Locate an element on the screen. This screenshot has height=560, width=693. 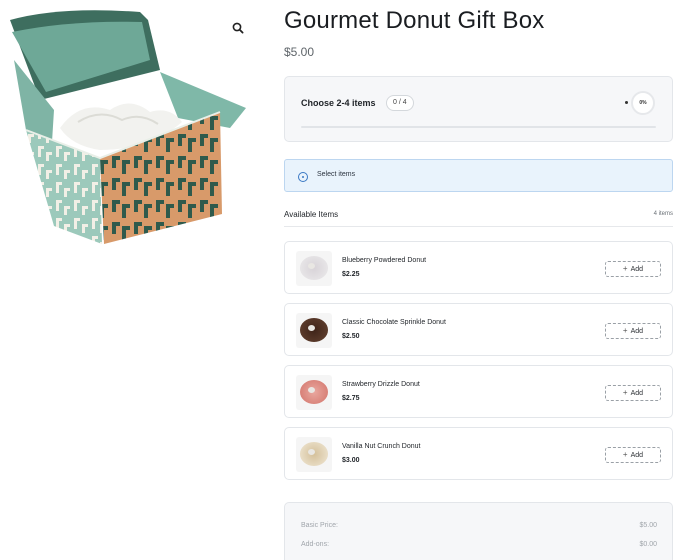
selection-count-badge: 0 / 4 is located at coordinates (400, 103).